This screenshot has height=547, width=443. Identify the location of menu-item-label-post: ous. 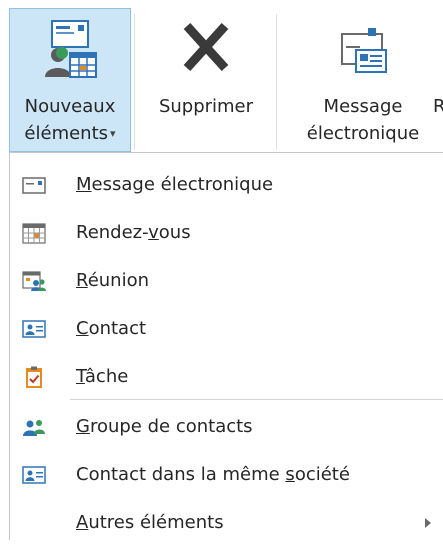
(174, 232).